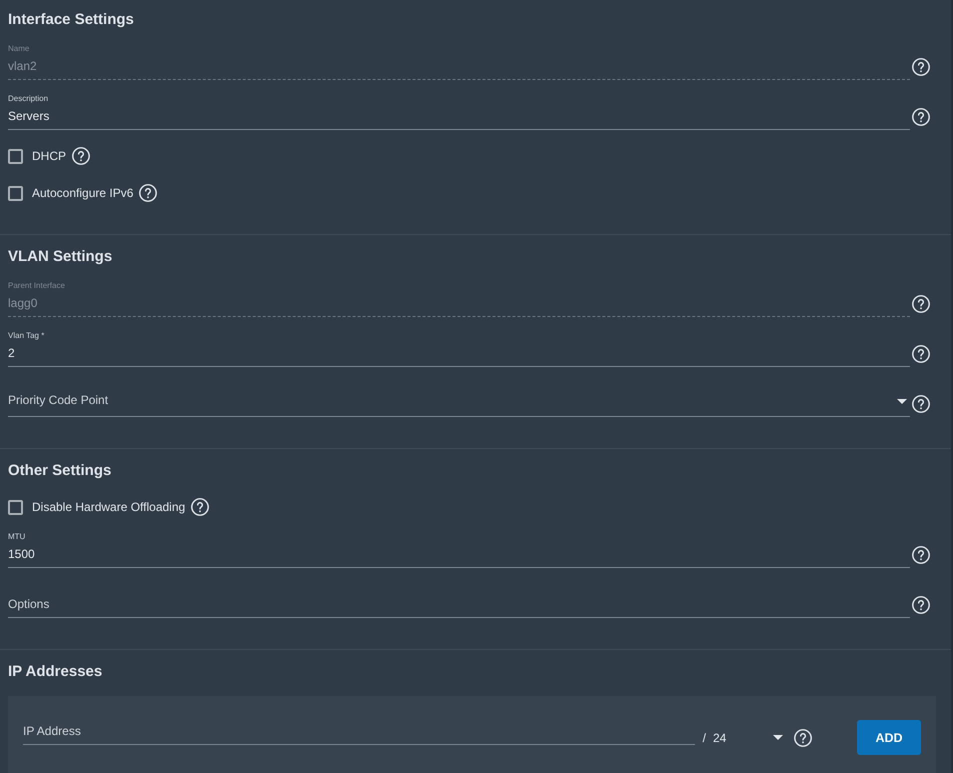 This screenshot has height=773, width=953. What do you see at coordinates (49, 156) in the screenshot?
I see `checkbox-label: DHCP` at bounding box center [49, 156].